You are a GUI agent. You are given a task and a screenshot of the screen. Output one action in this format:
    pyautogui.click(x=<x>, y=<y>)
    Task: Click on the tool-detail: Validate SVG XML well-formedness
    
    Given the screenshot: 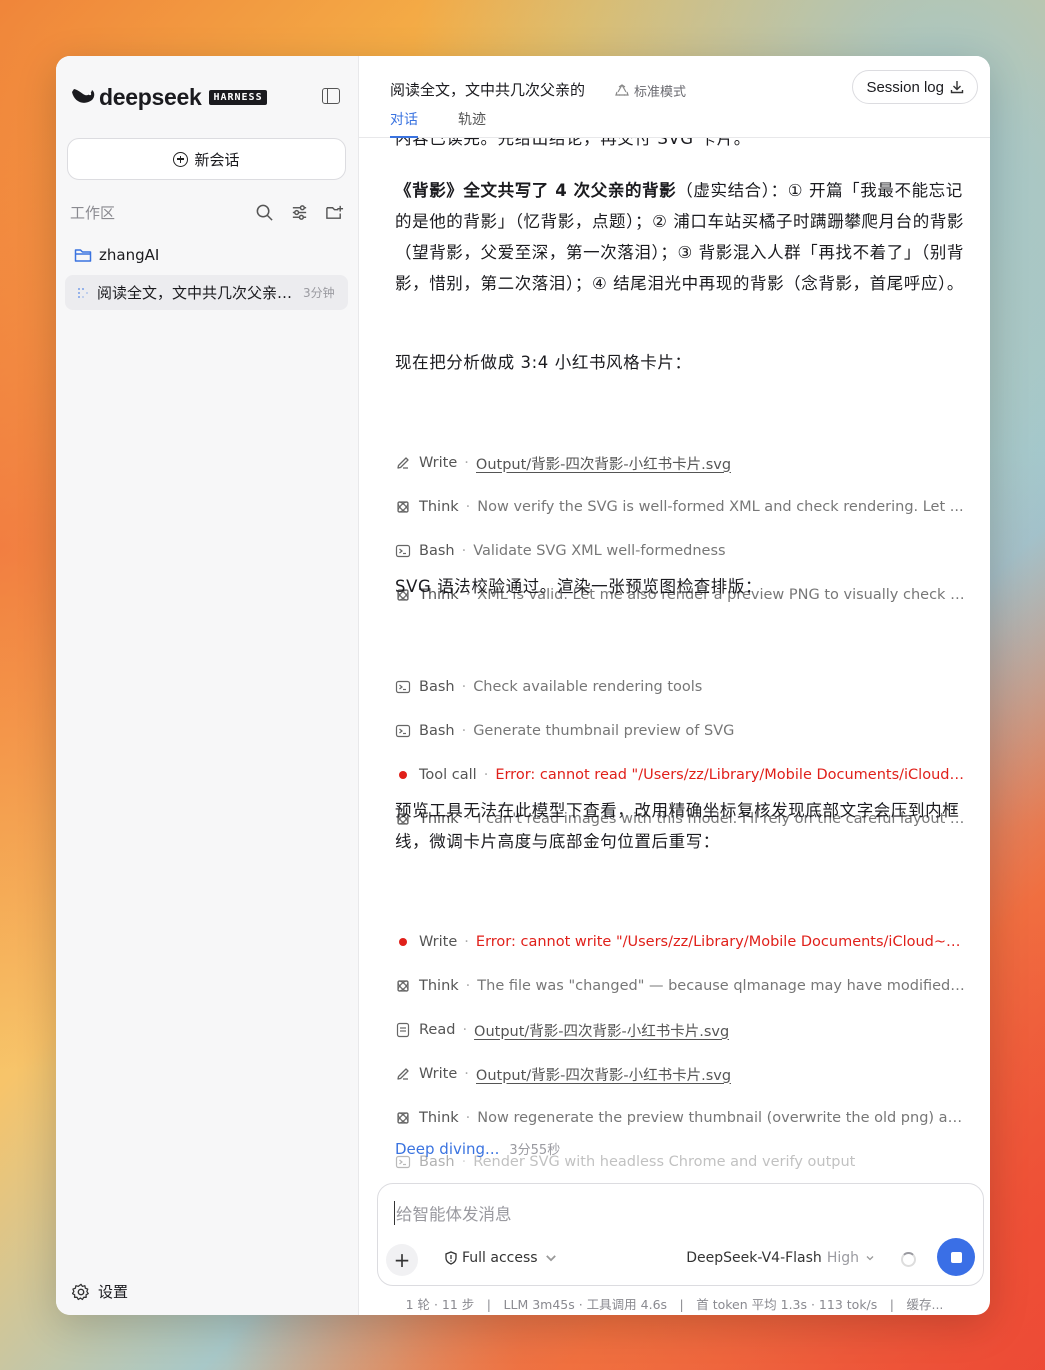 What is the action you would take?
    pyautogui.click(x=599, y=551)
    